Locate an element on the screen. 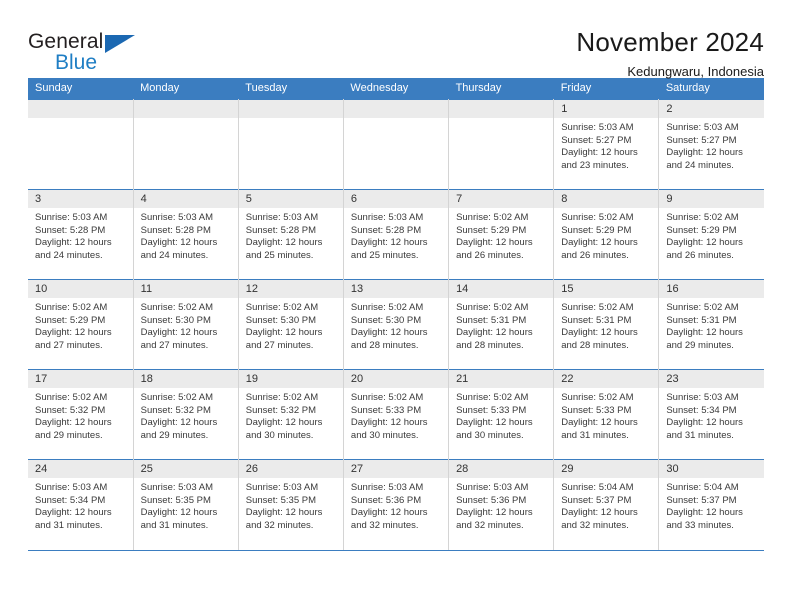 The width and height of the screenshot is (792, 612). sunset-text: Sunset: 5:30 PM is located at coordinates (281, 320).